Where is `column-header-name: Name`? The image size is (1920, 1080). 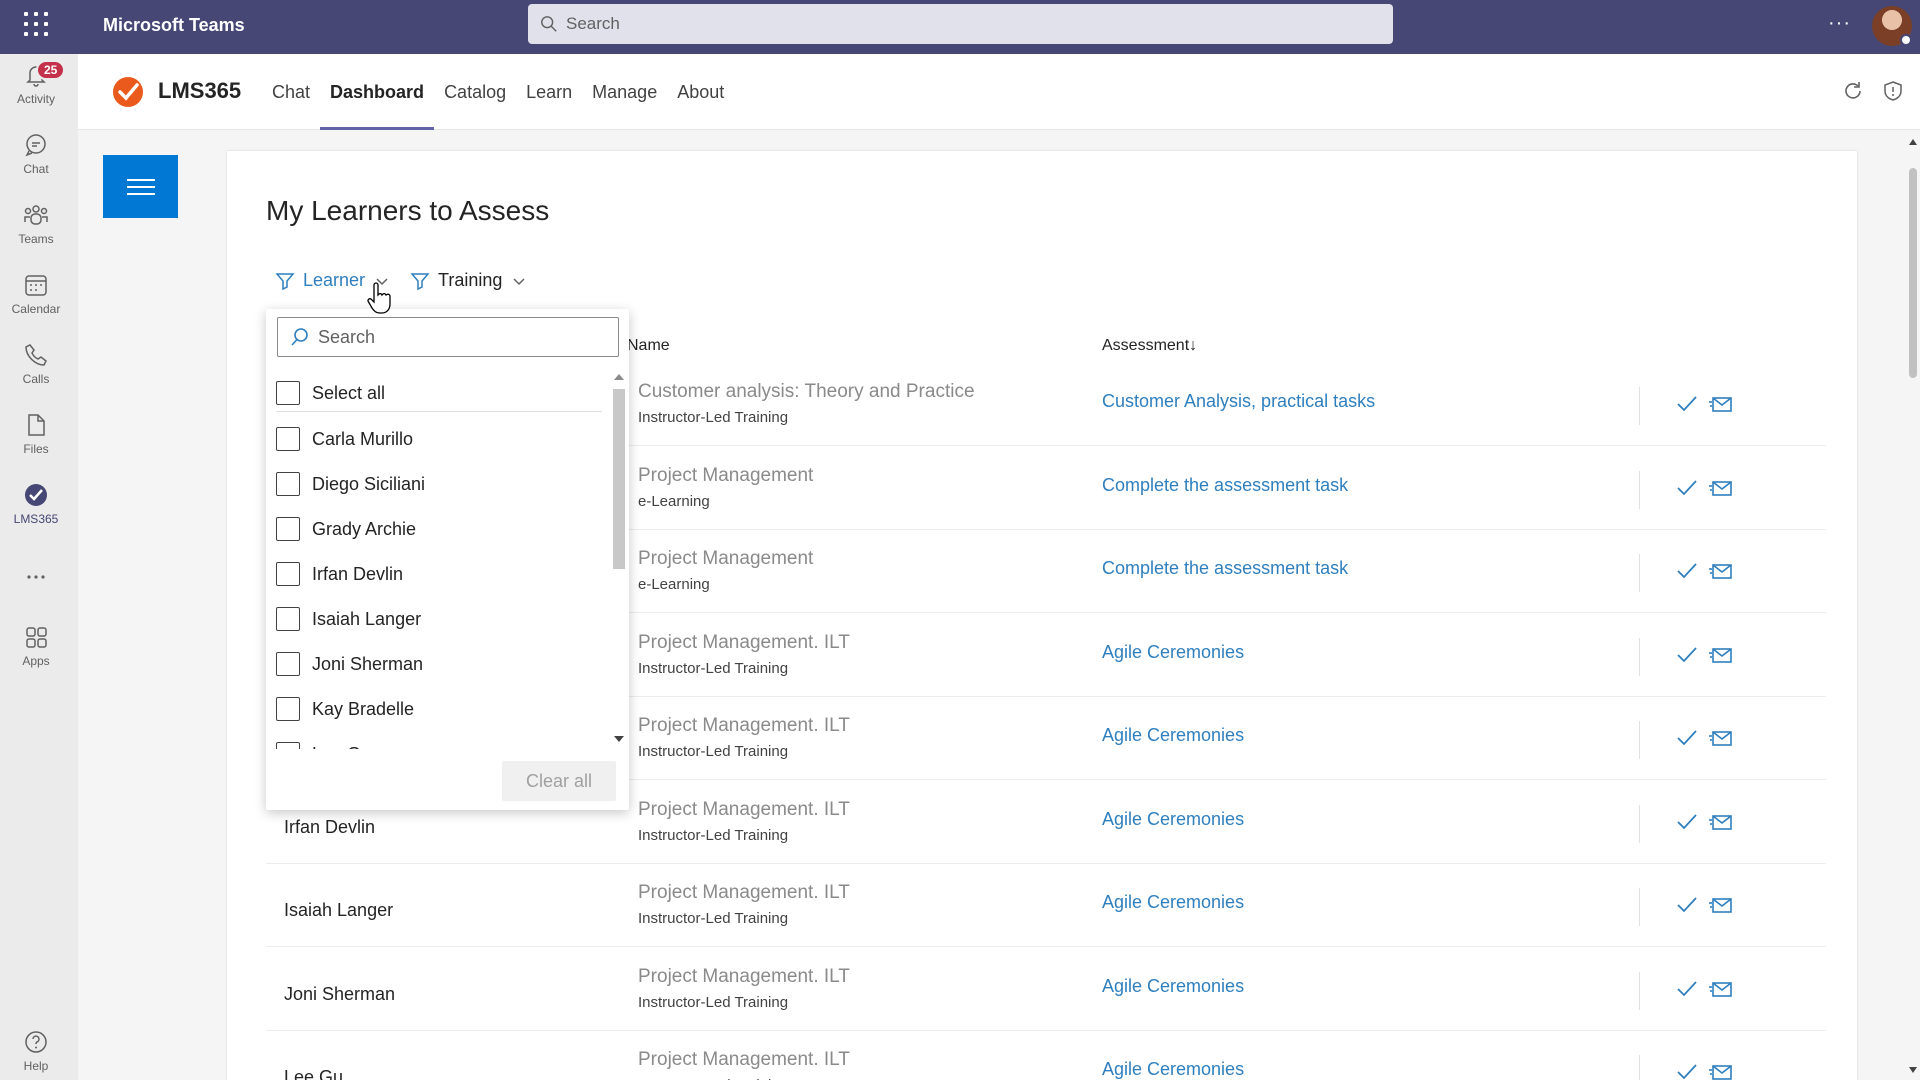
column-header-name: Name is located at coordinates (648, 346).